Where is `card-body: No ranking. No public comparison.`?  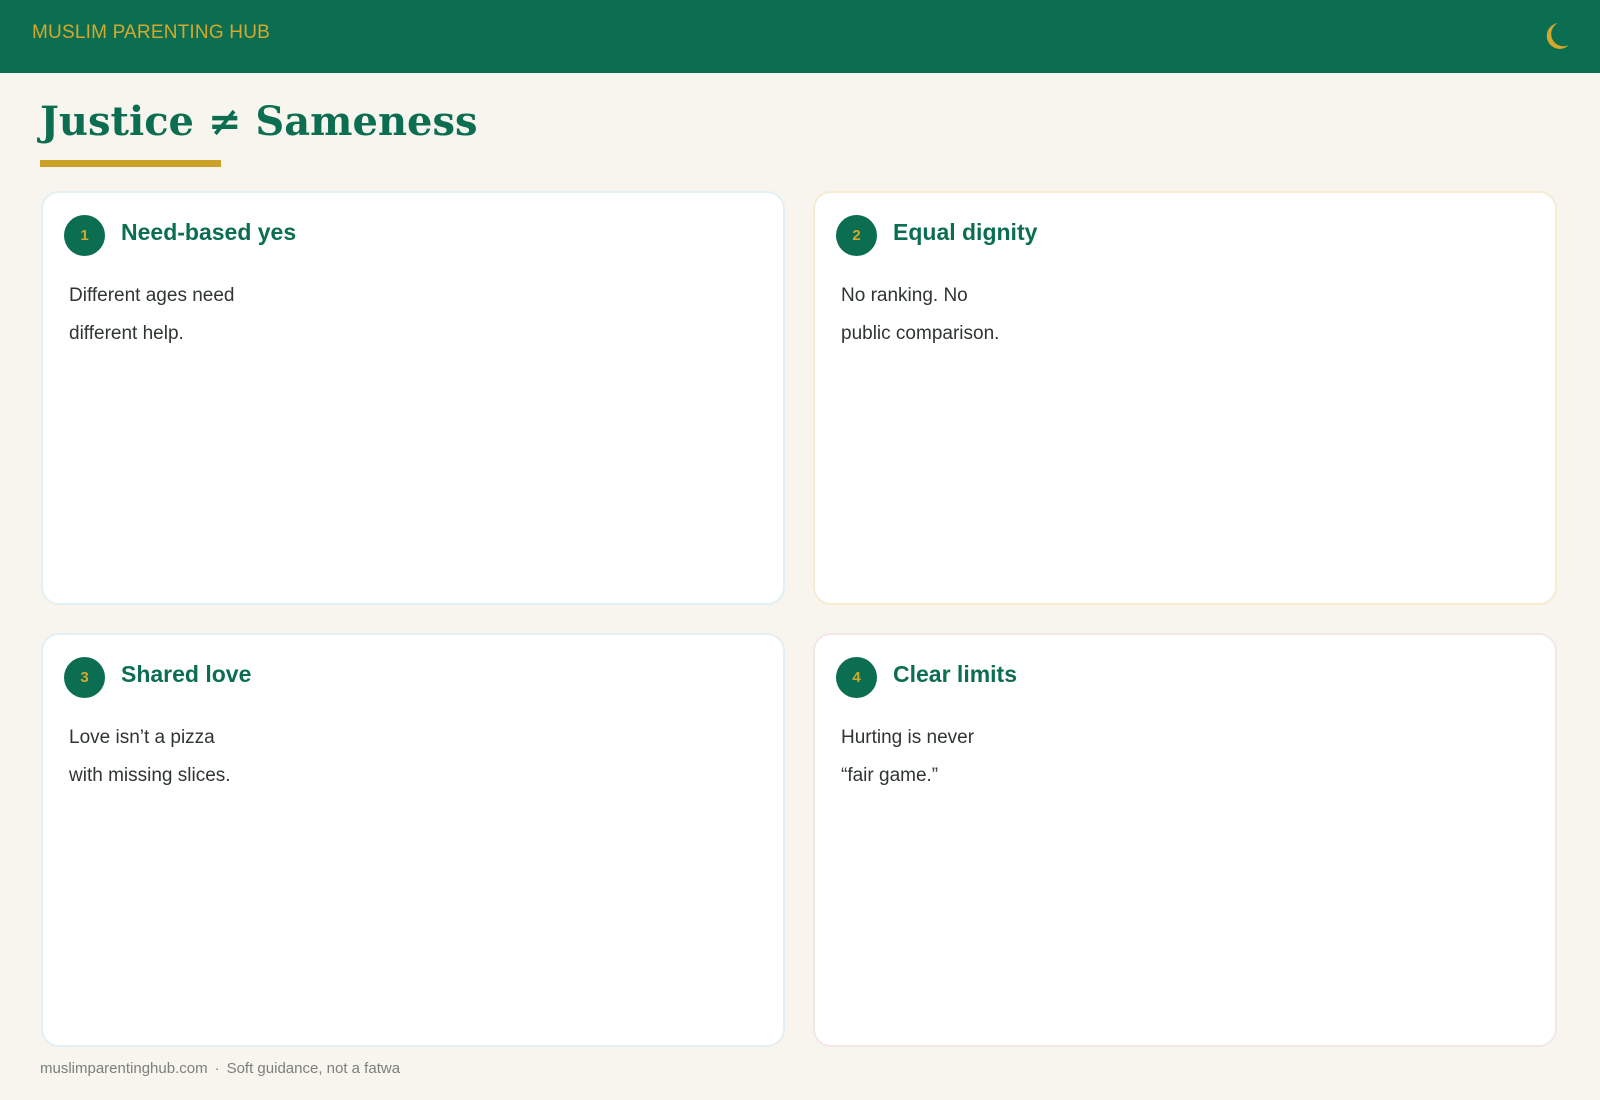 card-body: No ranking. No public comparison. is located at coordinates (920, 315).